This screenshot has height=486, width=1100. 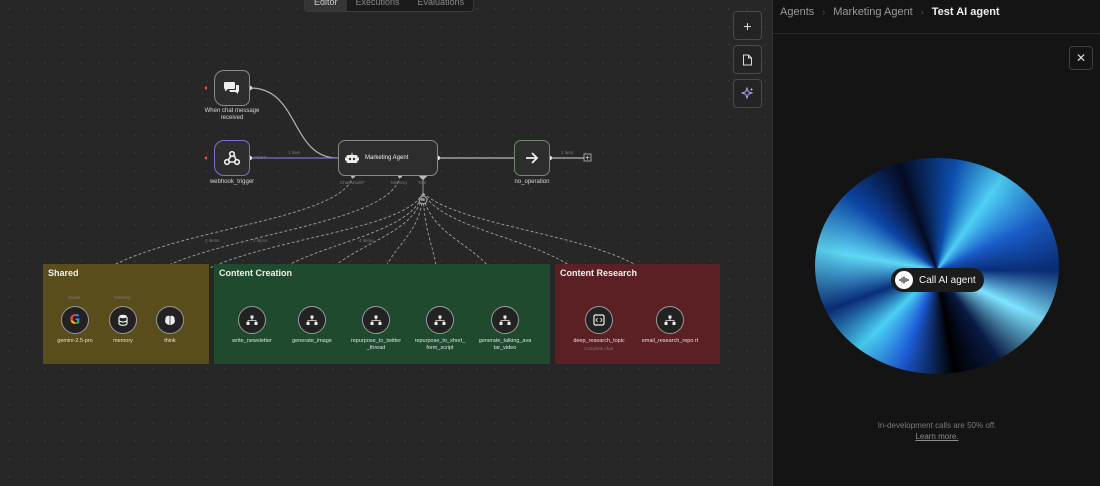 What do you see at coordinates (904, 280) in the screenshot?
I see `voice-wave-icon` at bounding box center [904, 280].